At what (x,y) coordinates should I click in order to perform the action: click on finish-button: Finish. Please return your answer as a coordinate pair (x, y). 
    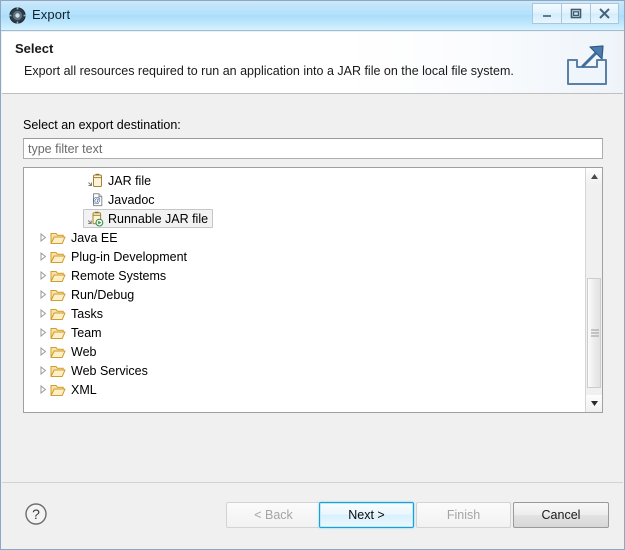
    Looking at the image, I should click on (463, 515).